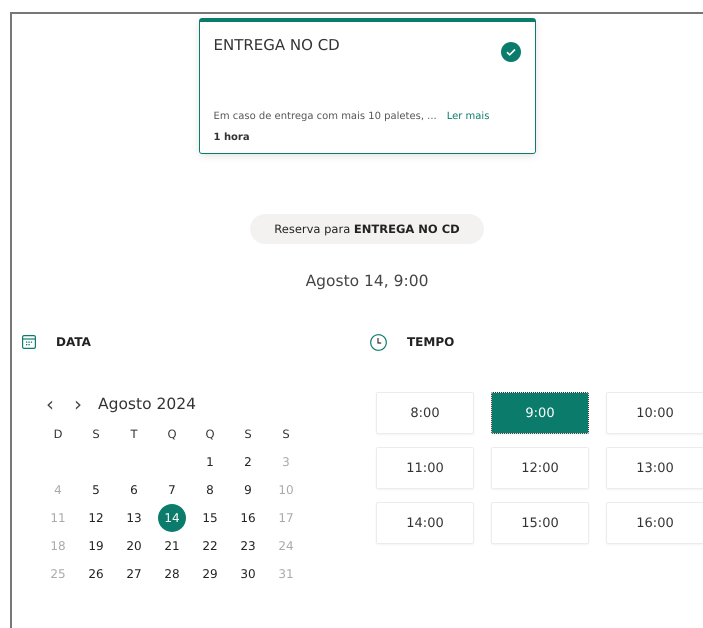 This screenshot has height=628, width=703. I want to click on calendar-day: 29, so click(210, 574).